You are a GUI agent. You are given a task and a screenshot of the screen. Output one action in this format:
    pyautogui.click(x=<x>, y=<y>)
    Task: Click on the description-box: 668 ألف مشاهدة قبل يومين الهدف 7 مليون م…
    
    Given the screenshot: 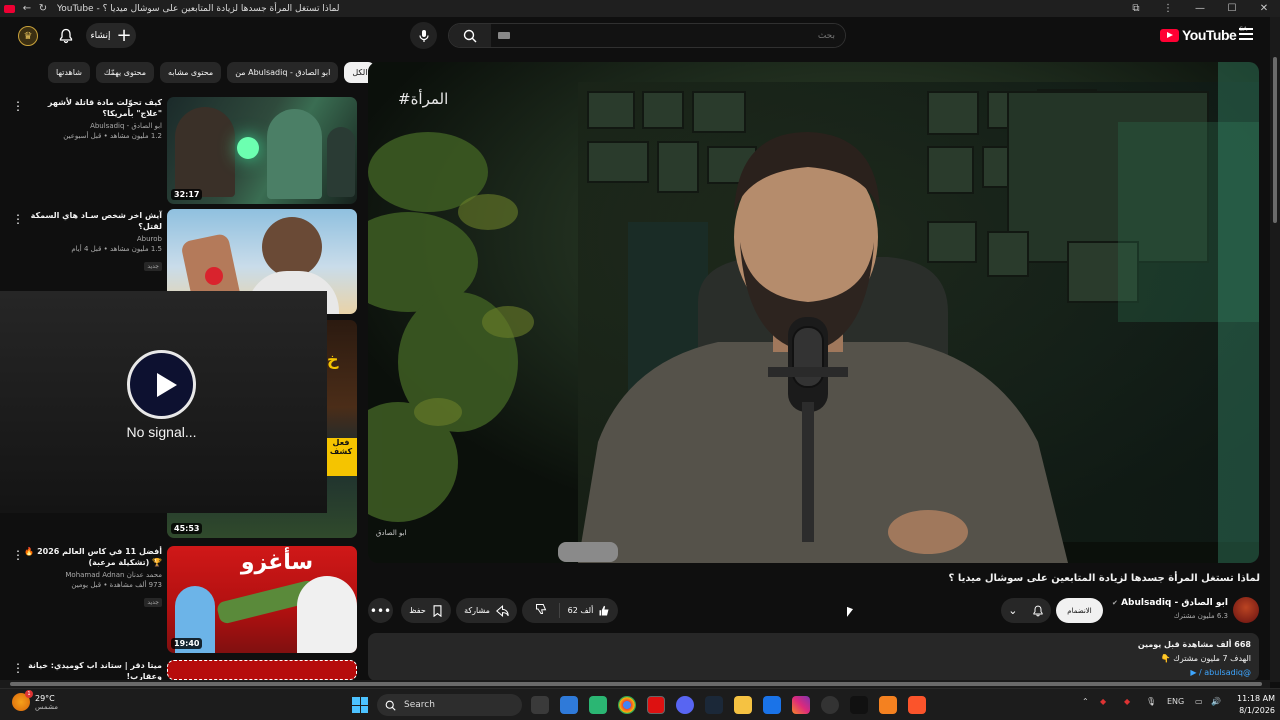 What is the action you would take?
    pyautogui.click(x=813, y=657)
    